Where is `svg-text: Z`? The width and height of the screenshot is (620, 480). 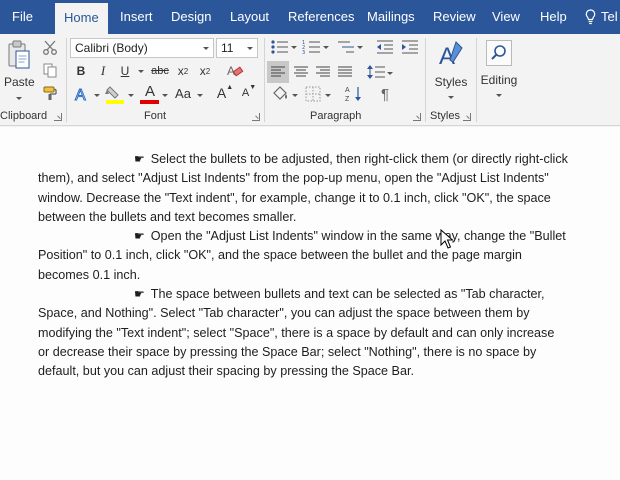 svg-text: Z is located at coordinates (347, 99).